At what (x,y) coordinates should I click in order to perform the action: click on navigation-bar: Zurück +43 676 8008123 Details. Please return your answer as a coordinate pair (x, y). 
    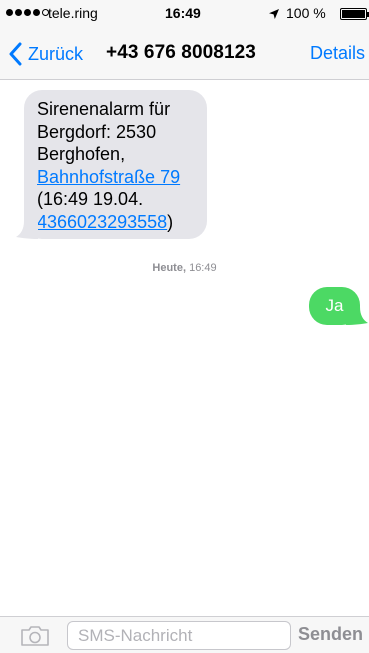
    Looking at the image, I should click on (184, 54).